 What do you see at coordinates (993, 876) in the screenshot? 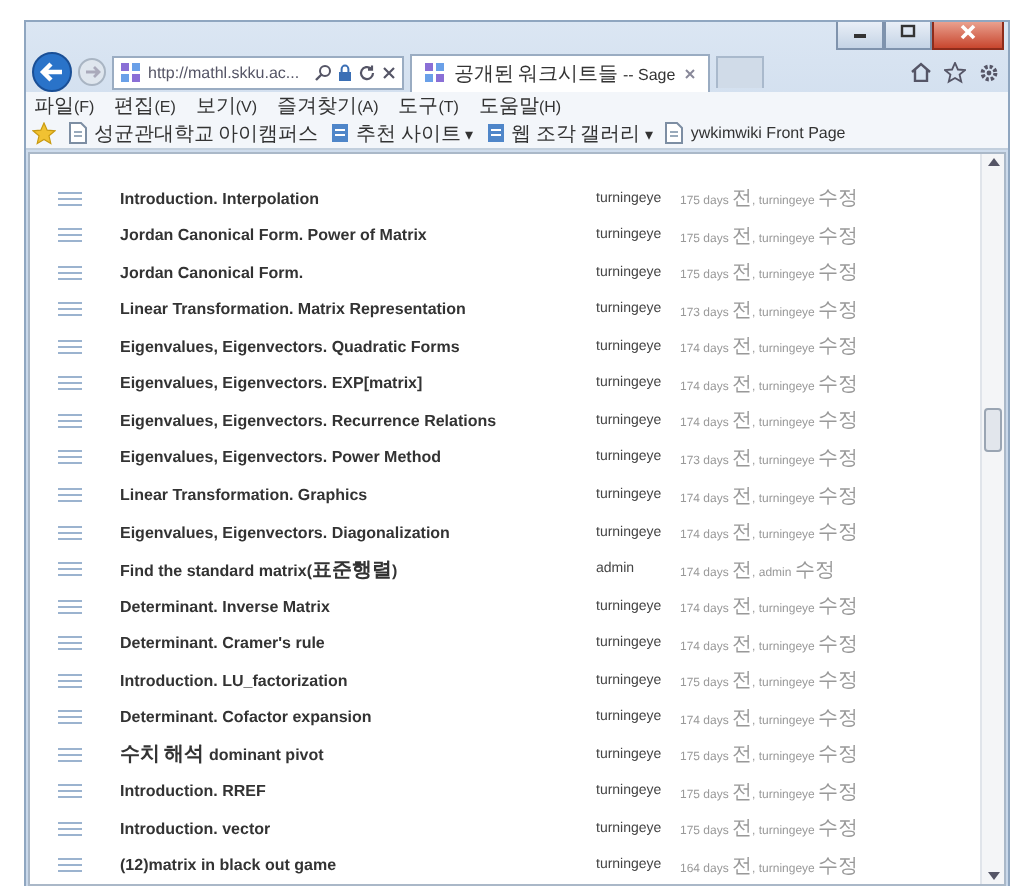
I see `scroll-down-icon` at bounding box center [993, 876].